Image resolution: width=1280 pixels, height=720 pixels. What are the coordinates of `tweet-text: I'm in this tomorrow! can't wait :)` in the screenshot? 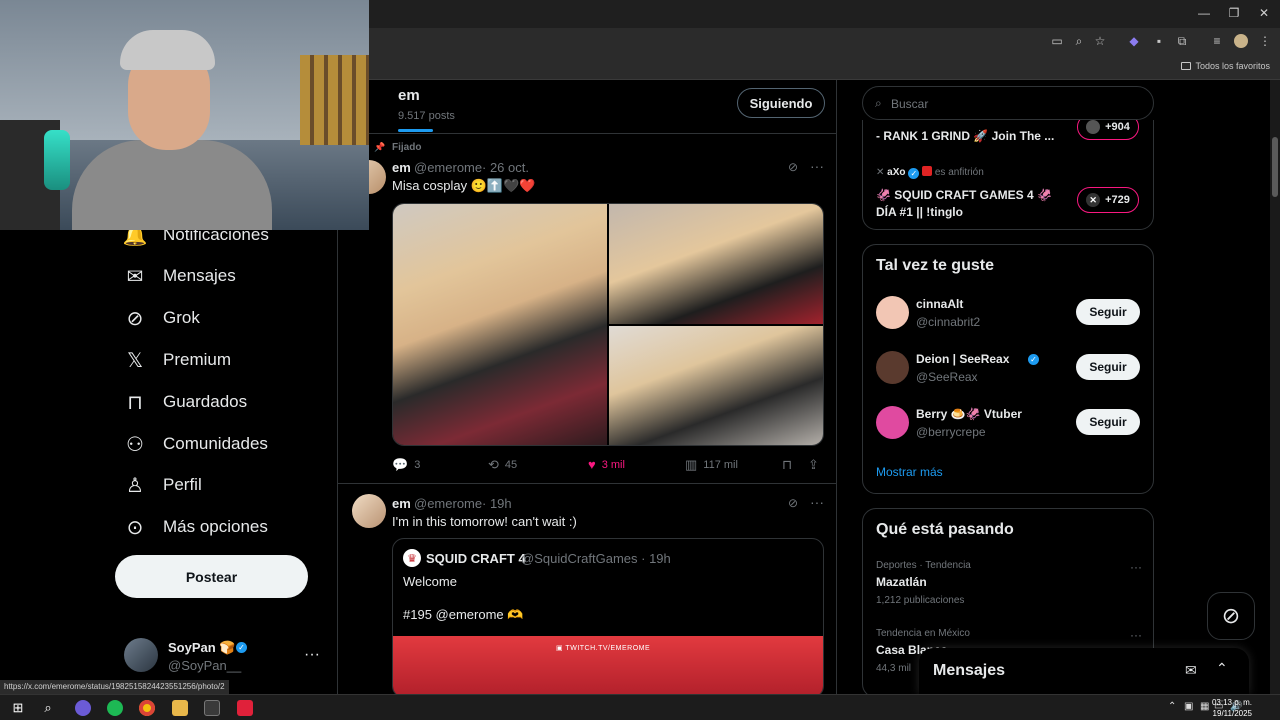 It's located at (484, 521).